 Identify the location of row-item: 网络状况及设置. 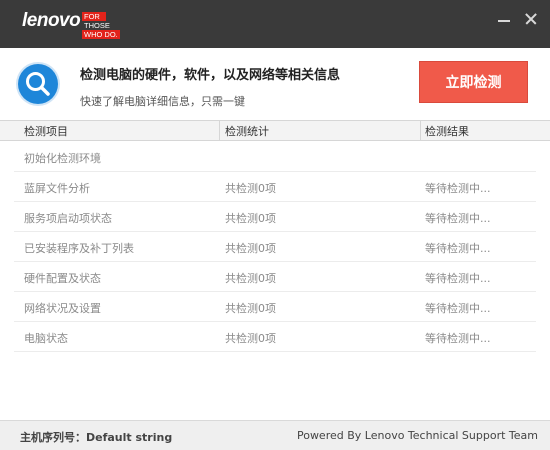
(62, 308).